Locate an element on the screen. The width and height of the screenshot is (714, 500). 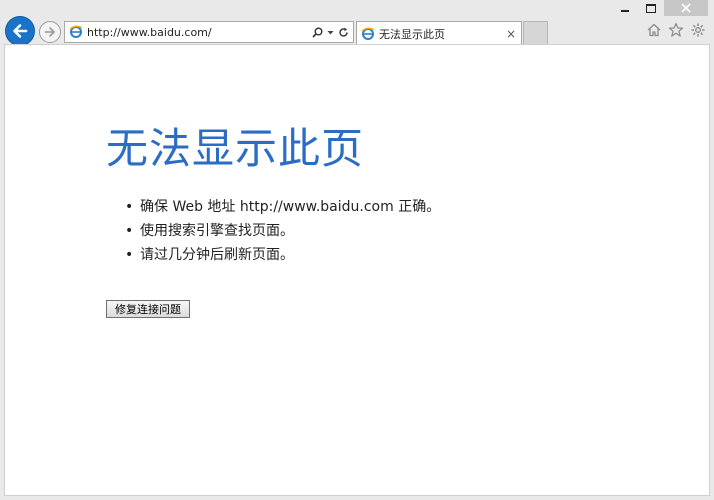
maximize-button is located at coordinates (651, 8).